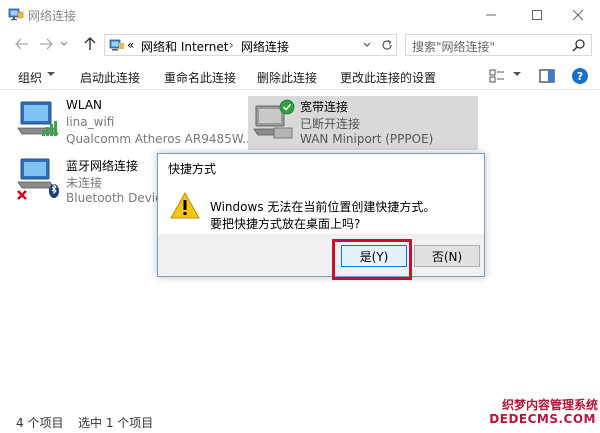 The height and width of the screenshot is (433, 600). Describe the element at coordinates (324, 107) in the screenshot. I see `connection-name: 宽带连接` at that location.